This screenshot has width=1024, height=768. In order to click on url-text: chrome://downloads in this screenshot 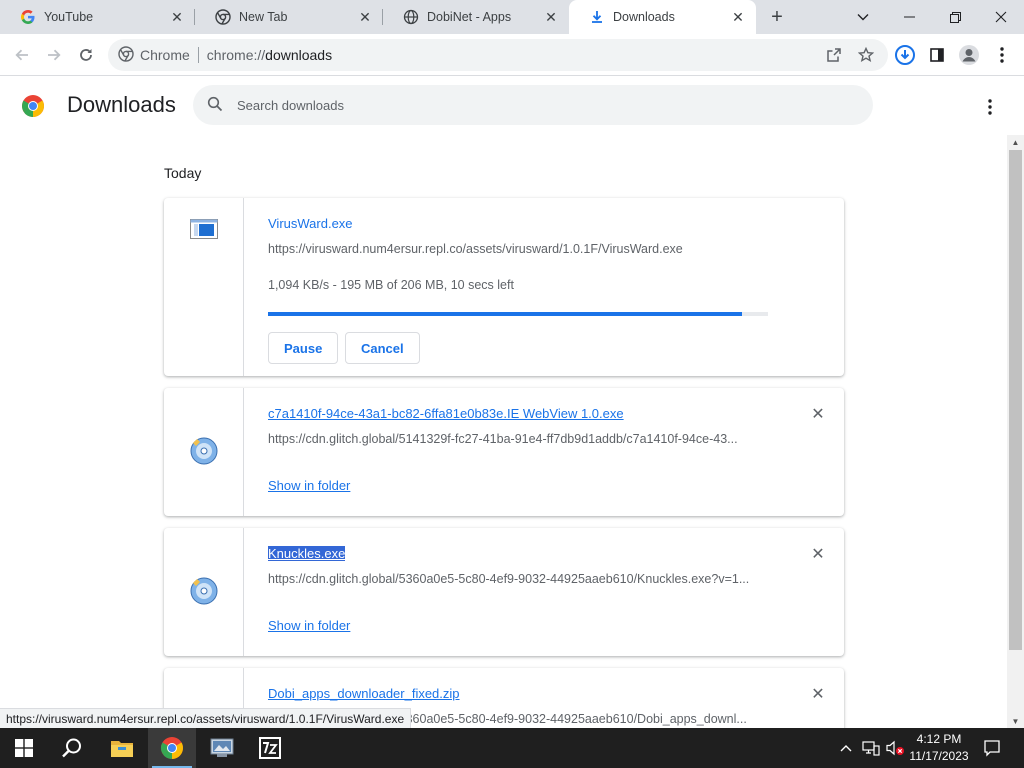, I will do `click(269, 55)`.